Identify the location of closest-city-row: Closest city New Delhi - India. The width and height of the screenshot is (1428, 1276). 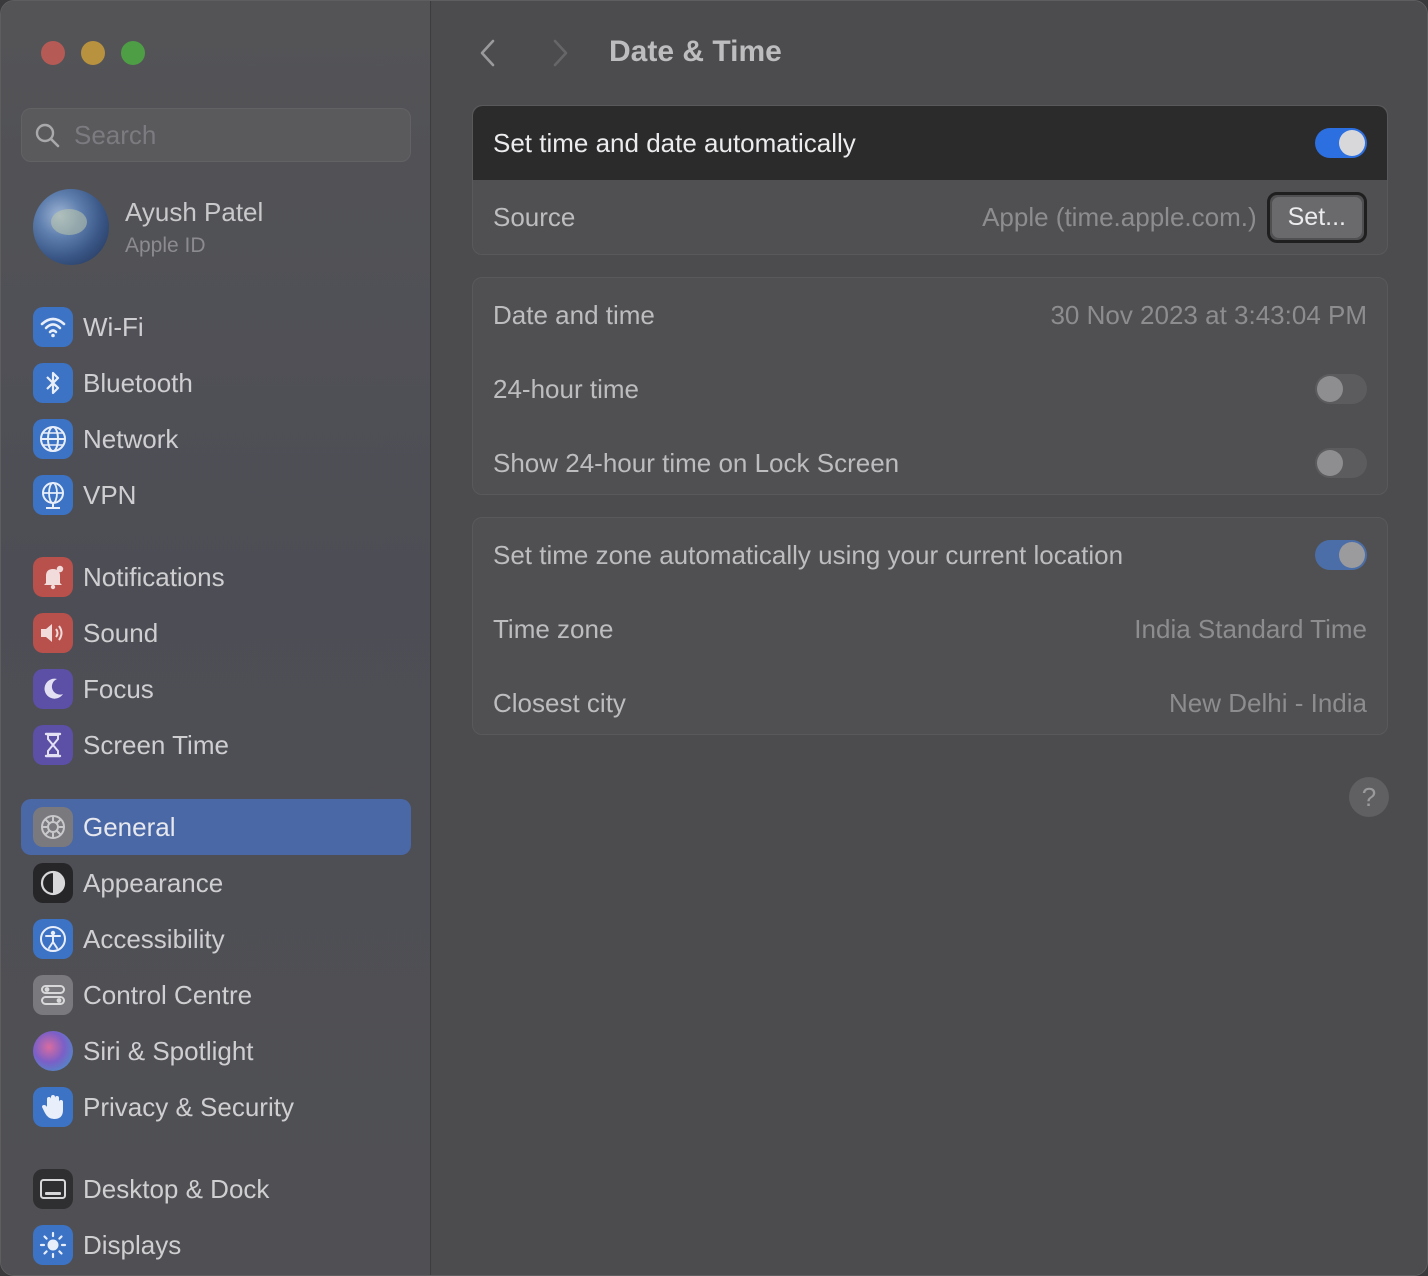
(930, 703).